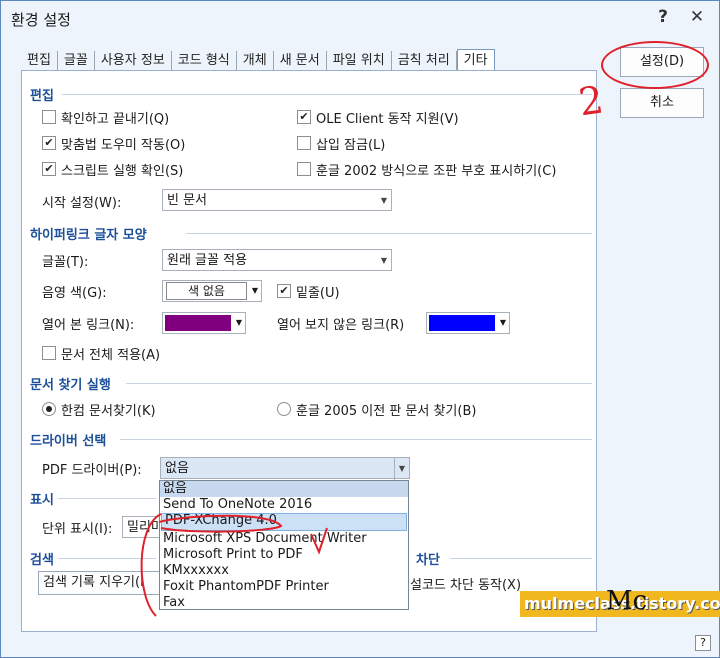  Describe the element at coordinates (70, 385) in the screenshot. I see `section-title-find: 문서 찾기 실행` at that location.